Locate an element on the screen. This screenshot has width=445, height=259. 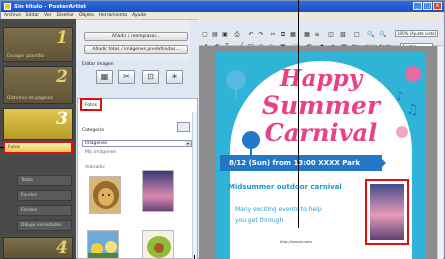
window-controls: _ □ × is located at coordinates (427, 6).